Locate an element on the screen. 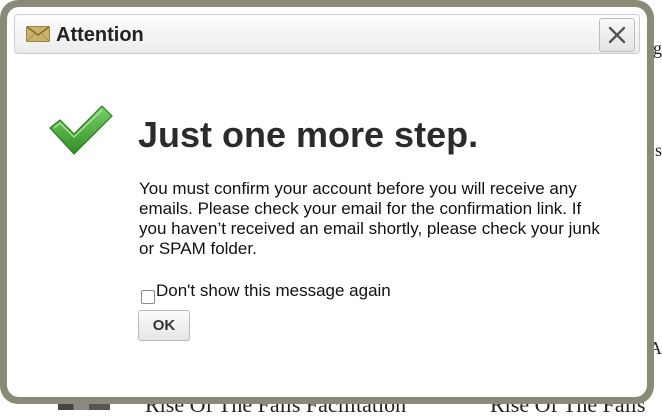 Image resolution: width=662 pixels, height=418 pixels. ok-button: OK is located at coordinates (164, 325).